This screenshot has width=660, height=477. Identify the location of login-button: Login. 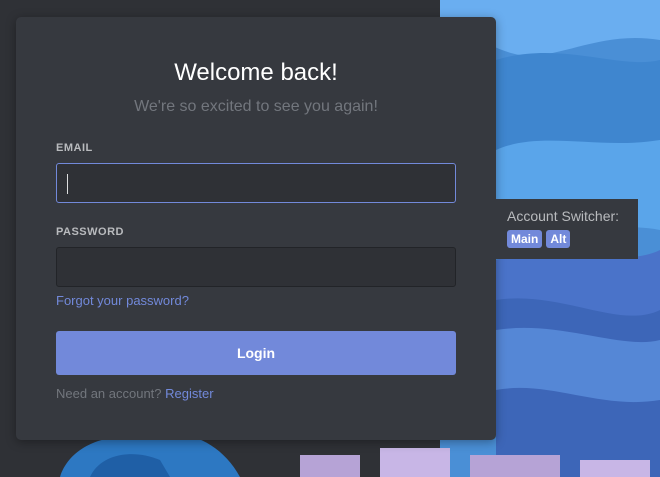
(256, 353).